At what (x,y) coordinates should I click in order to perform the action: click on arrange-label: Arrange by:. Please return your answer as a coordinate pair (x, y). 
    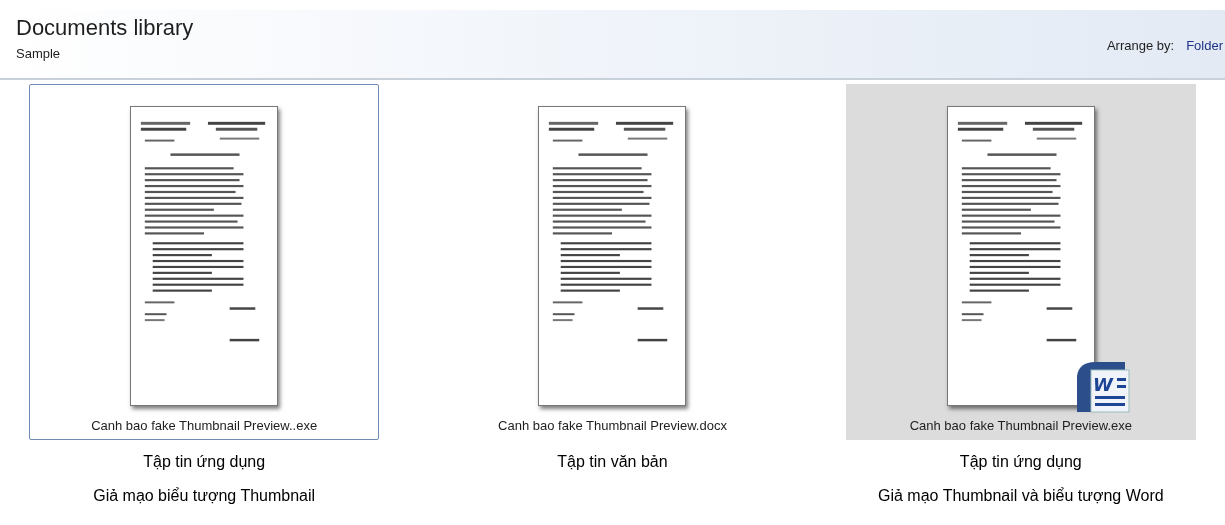
    Looking at the image, I should click on (1140, 46).